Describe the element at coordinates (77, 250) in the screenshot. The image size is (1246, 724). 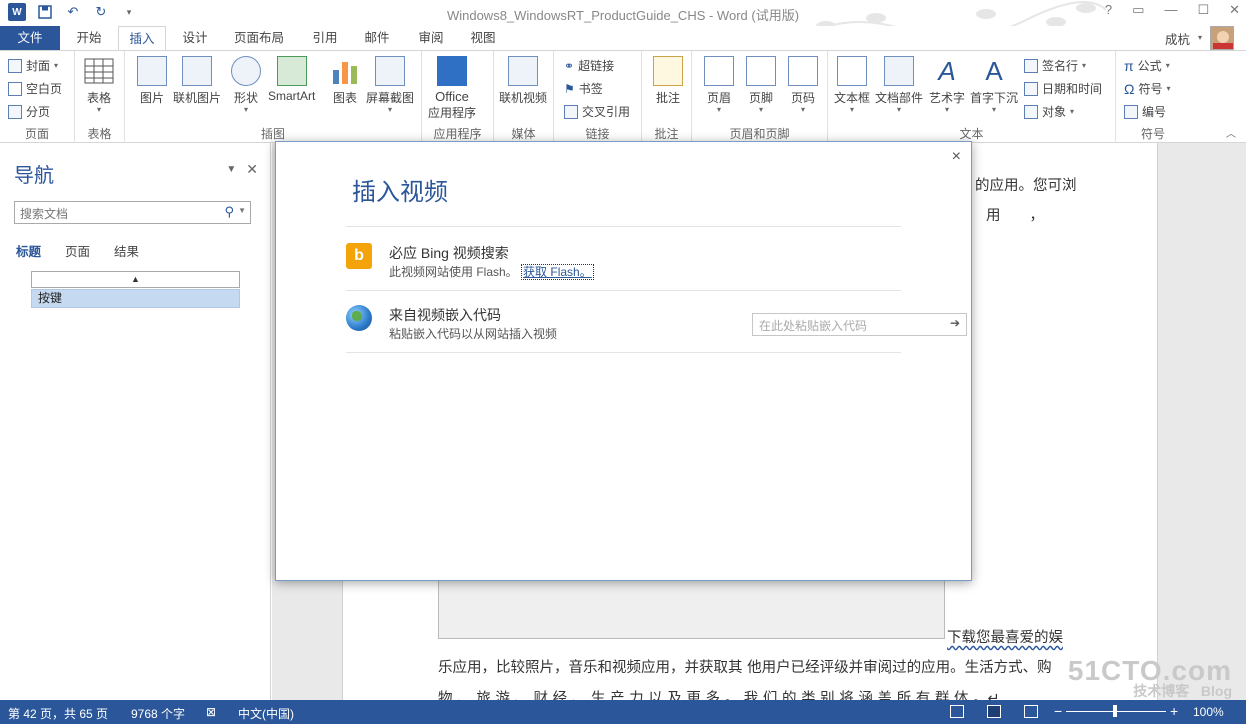
I see `nav-tab-pages: 页面` at that location.